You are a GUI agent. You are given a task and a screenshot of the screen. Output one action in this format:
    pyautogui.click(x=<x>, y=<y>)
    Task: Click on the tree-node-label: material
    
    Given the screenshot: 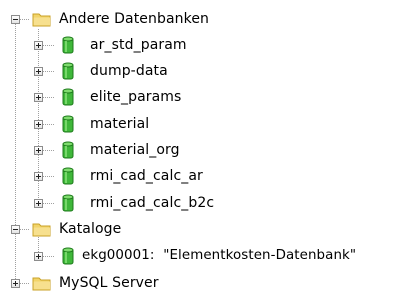 What is the action you would take?
    pyautogui.click(x=120, y=124)
    